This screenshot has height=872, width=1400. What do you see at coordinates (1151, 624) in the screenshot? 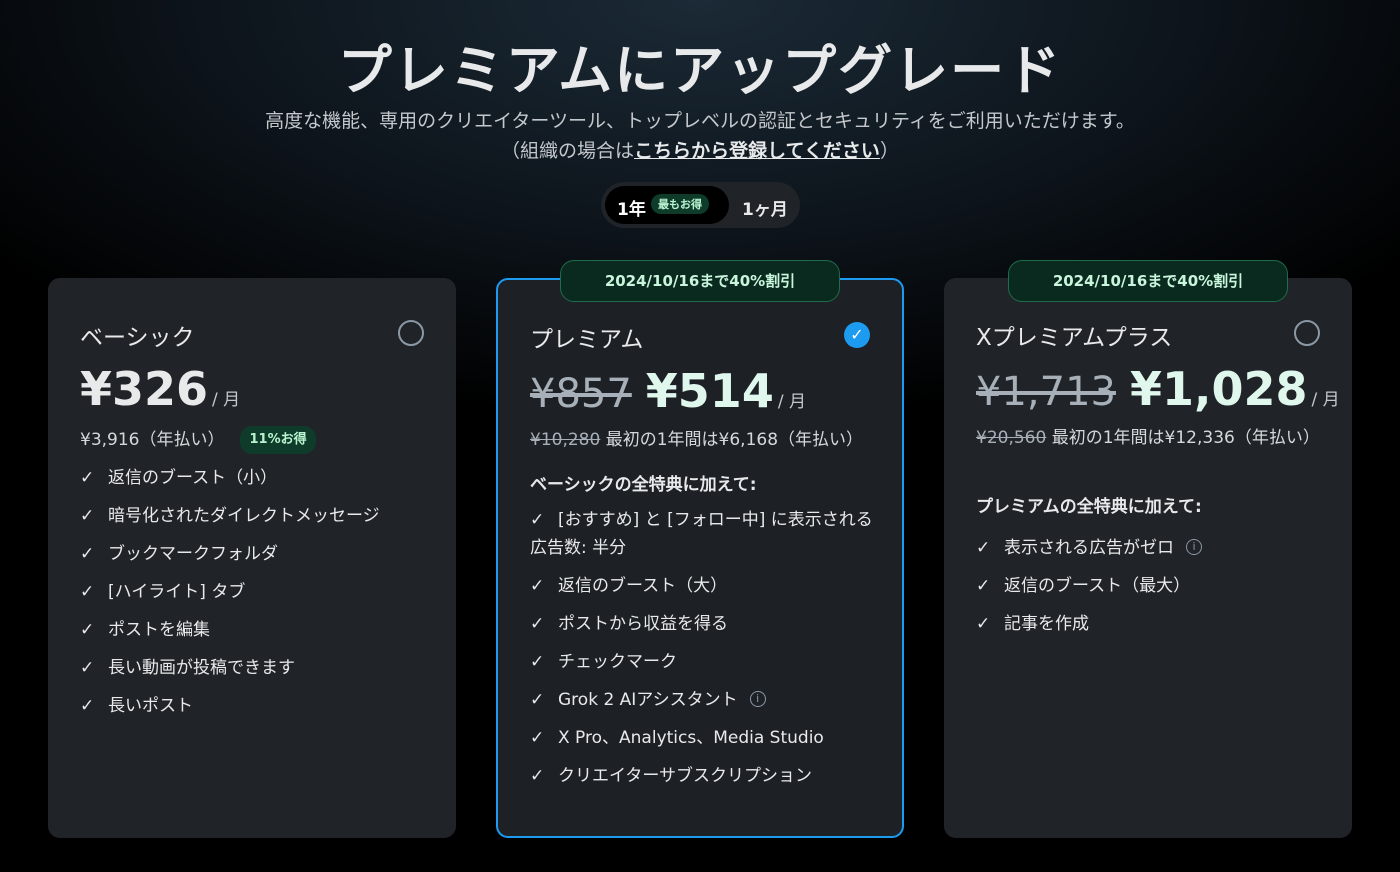
I see `feature-item: ✓ 記事を作成` at bounding box center [1151, 624].